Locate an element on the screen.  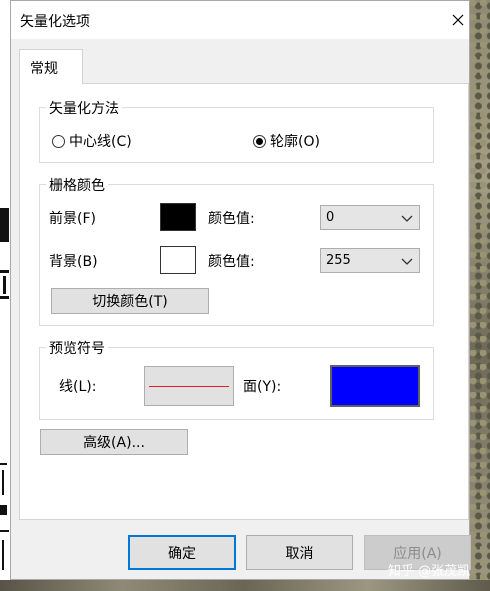
close-button is located at coordinates (458, 20).